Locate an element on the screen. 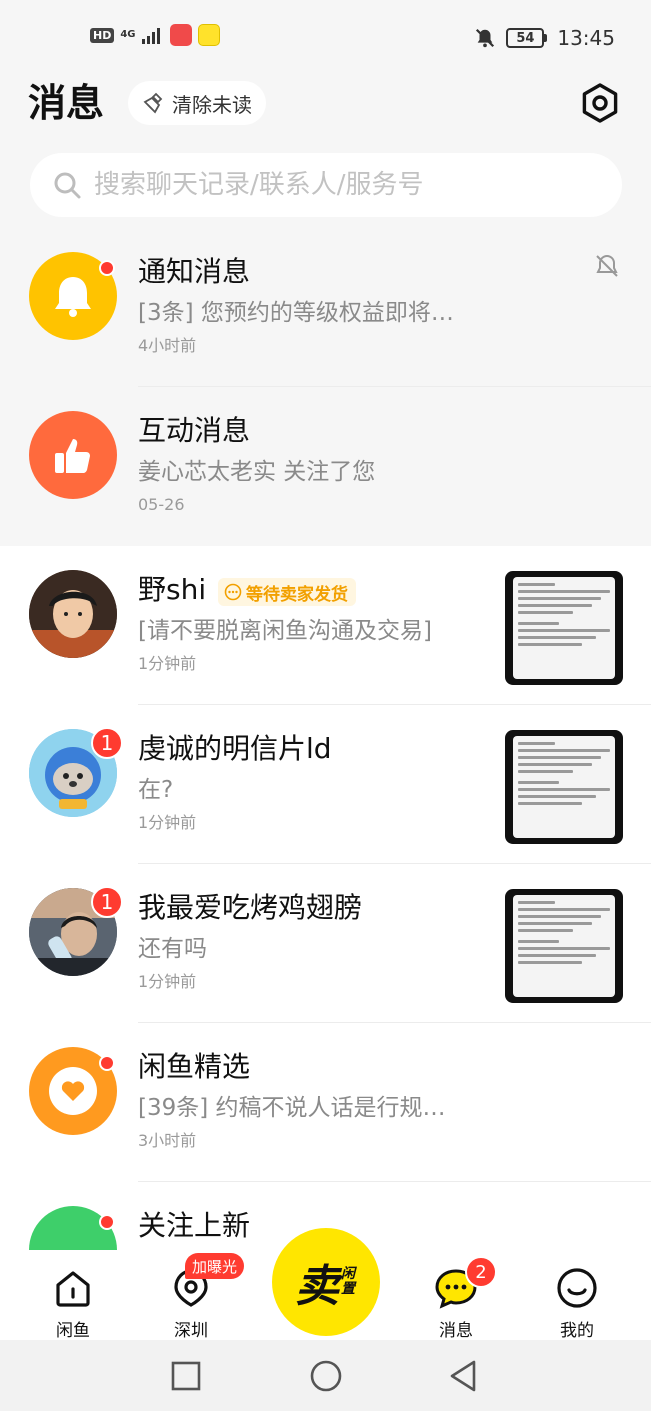 This screenshot has height=1411, width=651. bell-icon is located at coordinates (73, 297).